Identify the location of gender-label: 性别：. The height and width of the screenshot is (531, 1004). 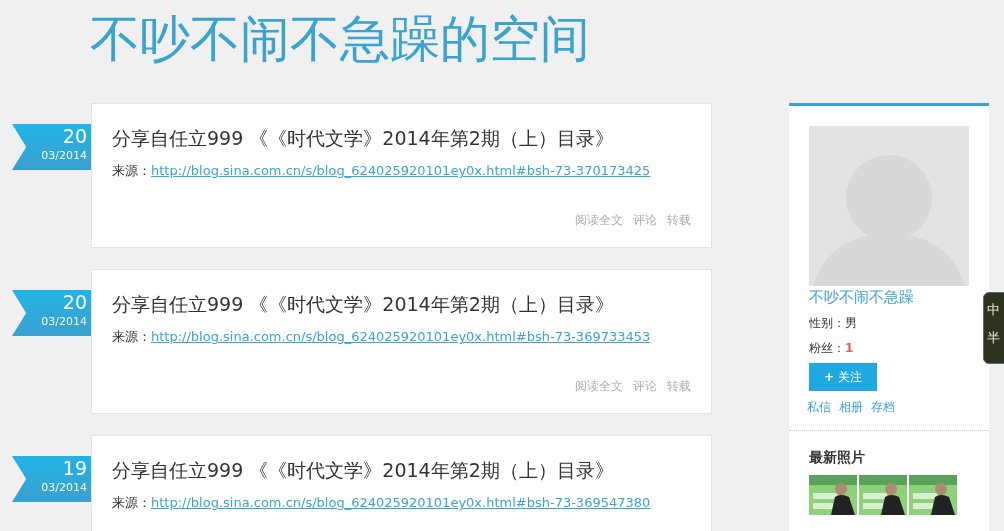
(827, 323).